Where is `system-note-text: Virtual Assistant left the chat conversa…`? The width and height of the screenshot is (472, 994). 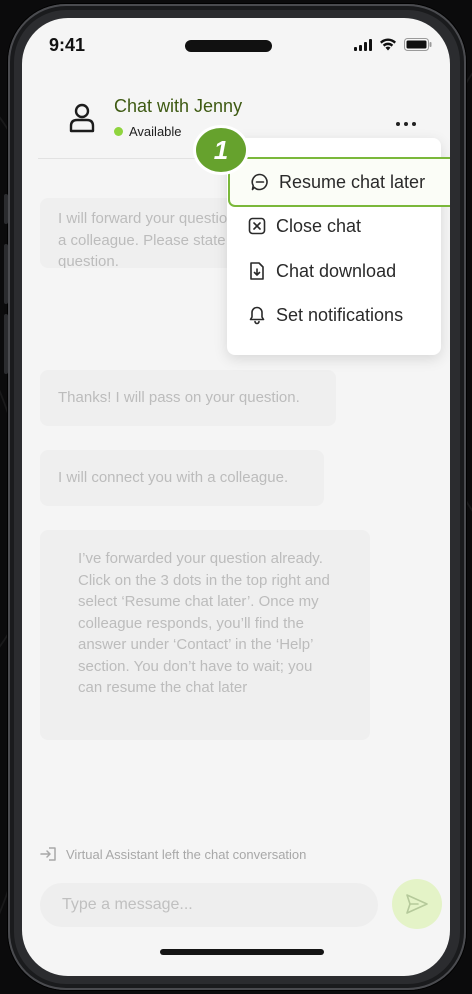 system-note-text: Virtual Assistant left the chat conversa… is located at coordinates (186, 854).